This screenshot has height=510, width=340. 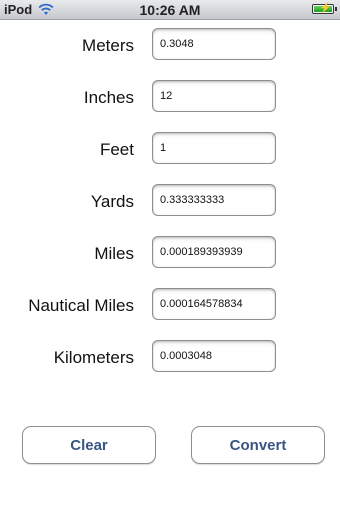 I want to click on row-yards: Yards, so click(x=170, y=201).